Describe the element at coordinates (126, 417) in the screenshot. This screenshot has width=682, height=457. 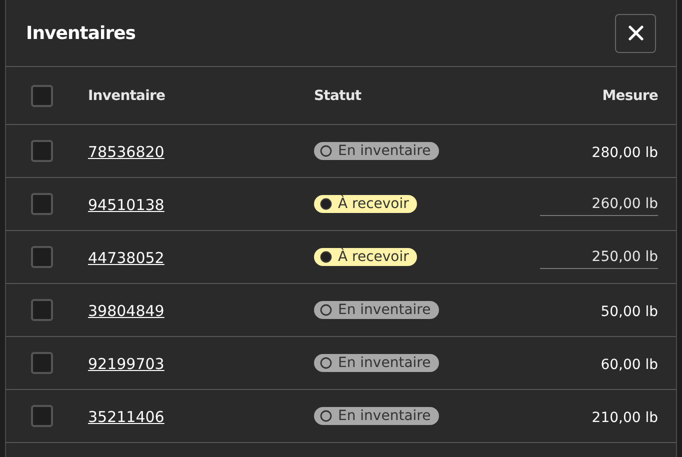
I see `inventory-link: 35211406` at that location.